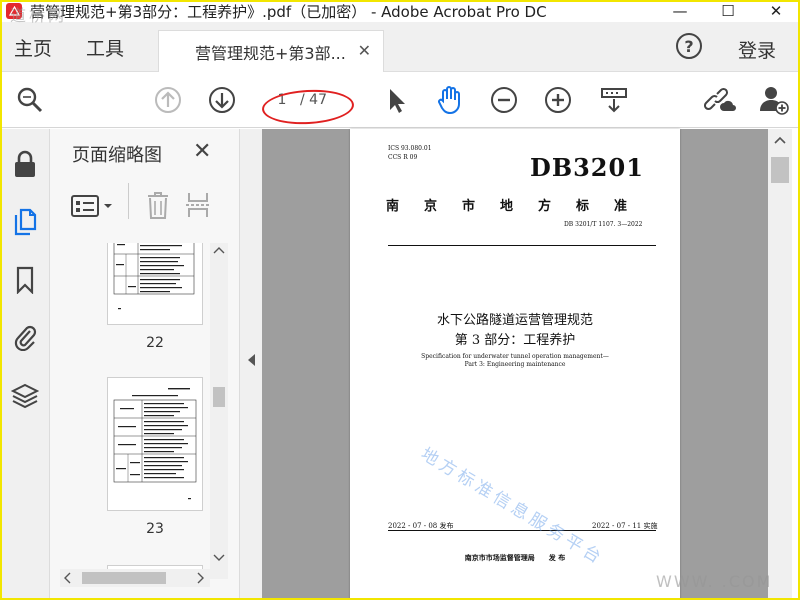 The width and height of the screenshot is (800, 600). What do you see at coordinates (780, 364) in the screenshot?
I see `document-vertical-scrollbar` at bounding box center [780, 364].